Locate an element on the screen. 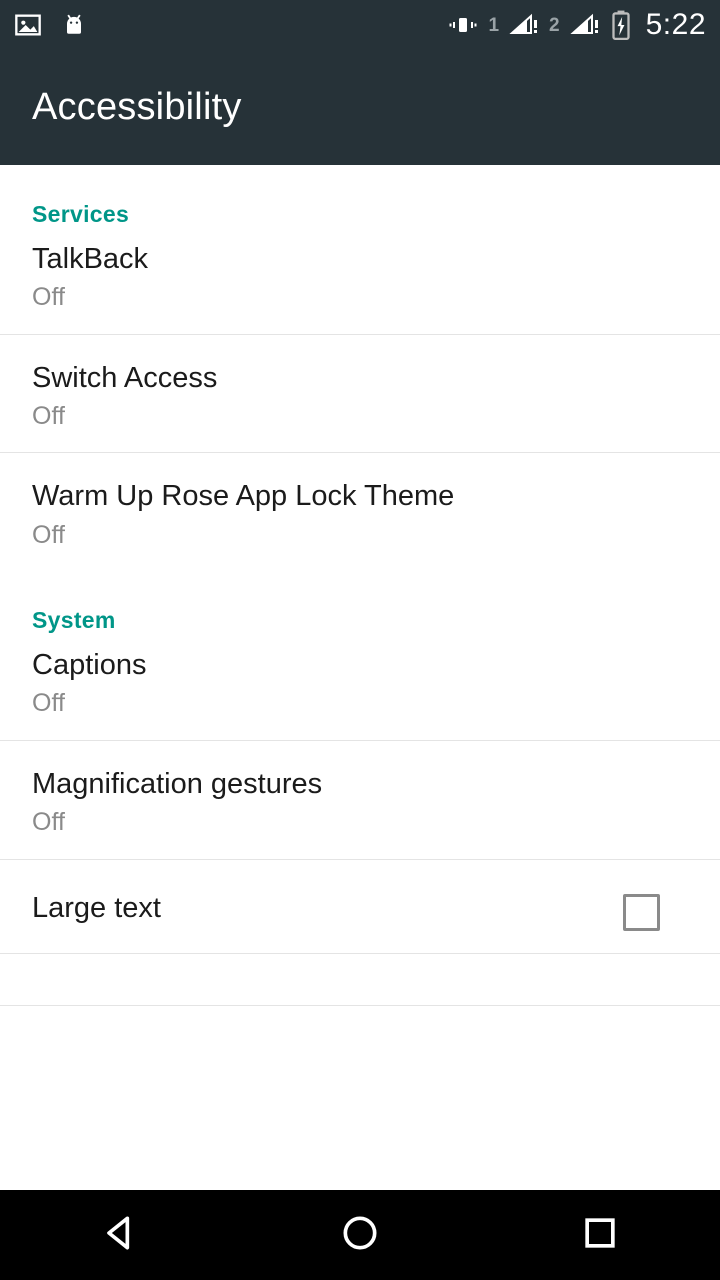  list-item-title: Magnification gestures is located at coordinates (177, 783).